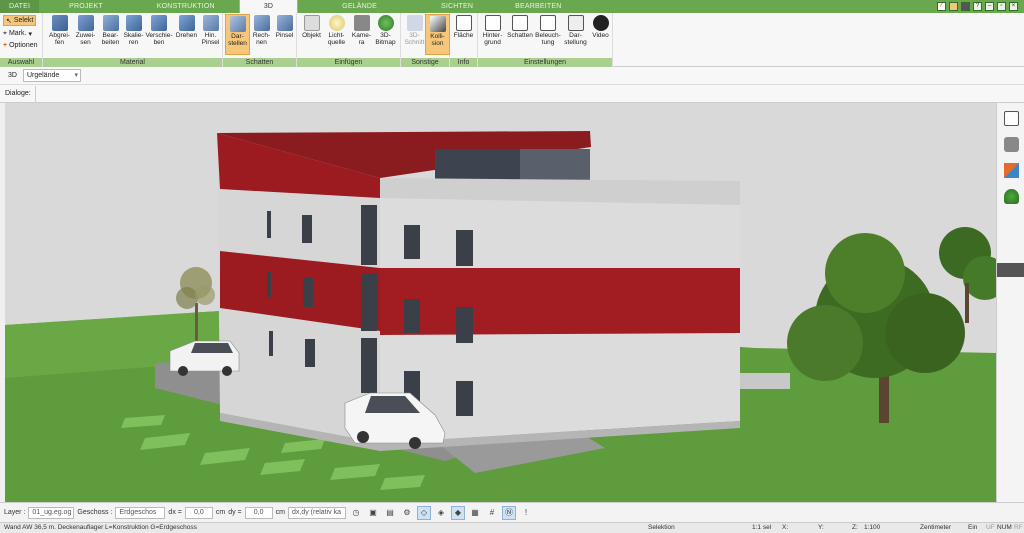 The image size is (1024, 533). Describe the element at coordinates (20, 6) in the screenshot. I see `tab-datei: DATEI` at that location.